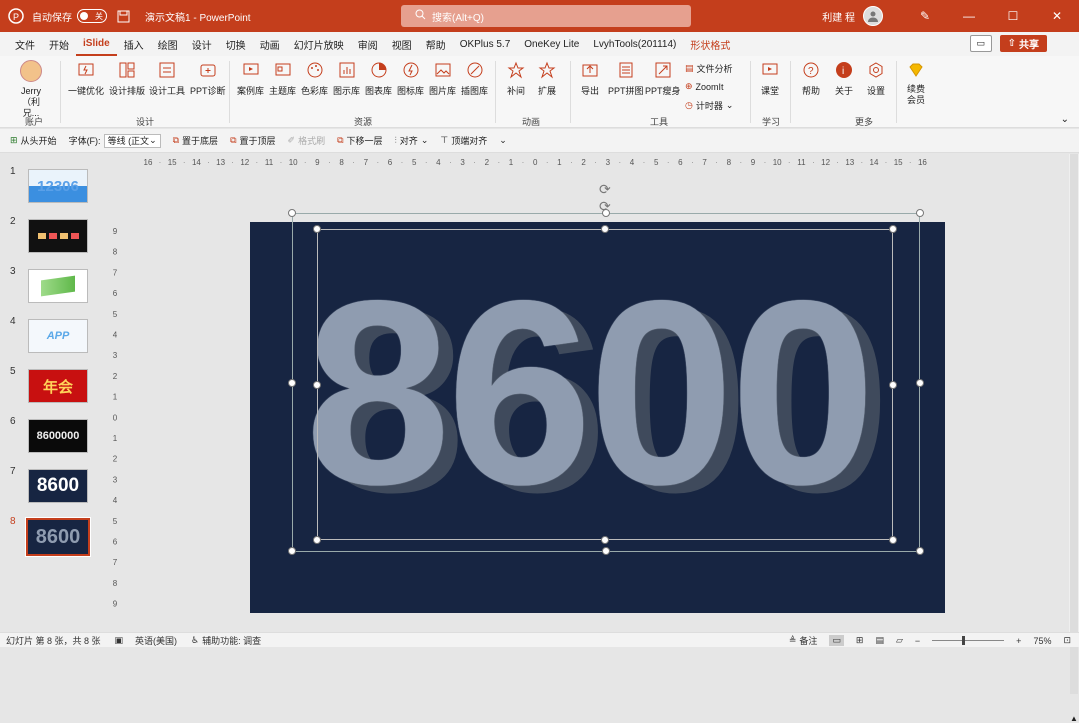 The width and height of the screenshot is (1079, 723). Describe the element at coordinates (860, 640) in the screenshot. I see `slide-sorter-icon: ⊞` at that location.